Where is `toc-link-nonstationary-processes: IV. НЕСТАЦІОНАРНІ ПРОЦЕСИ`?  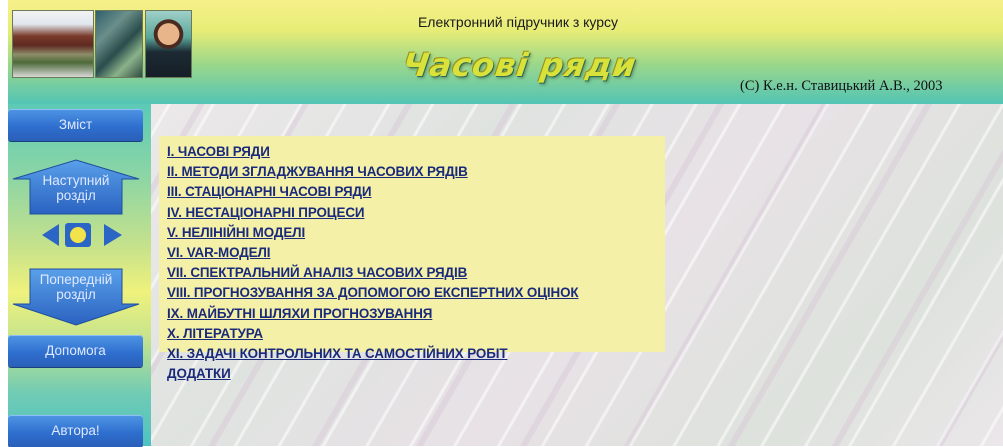
toc-link-nonstationary-processes: IV. НЕСТАЦІОНАРНІ ПРОЦЕСИ is located at coordinates (416, 213).